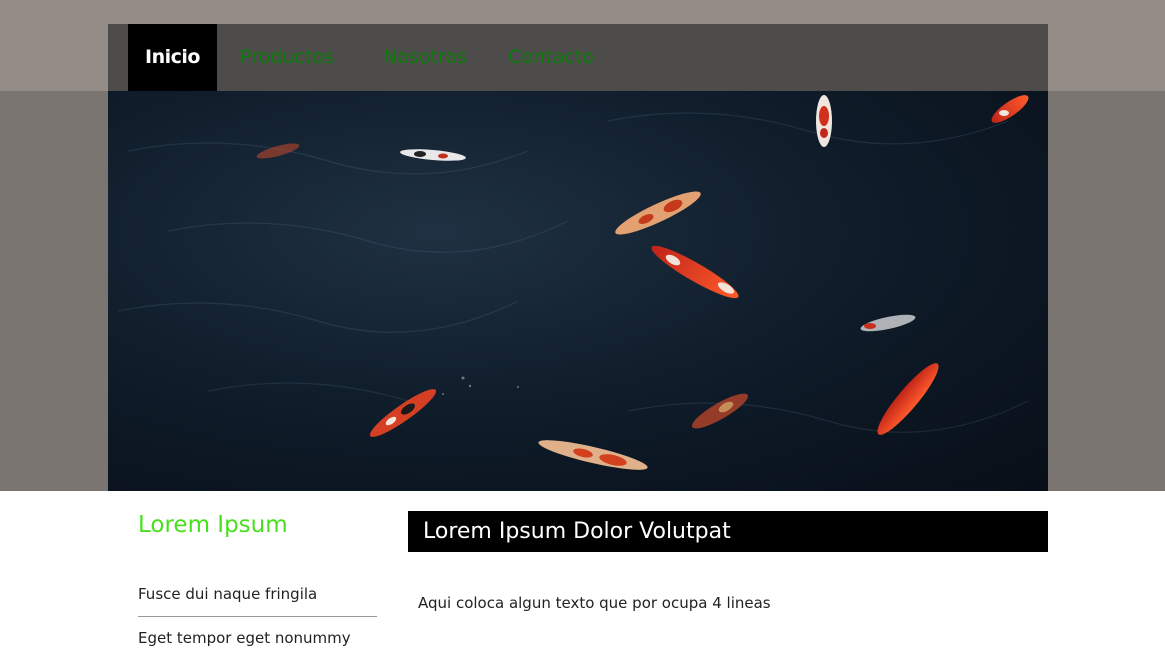 This screenshot has height=656, width=1165. I want to click on main-heading: Lorem Ipsum Dolor Volutpat, so click(728, 531).